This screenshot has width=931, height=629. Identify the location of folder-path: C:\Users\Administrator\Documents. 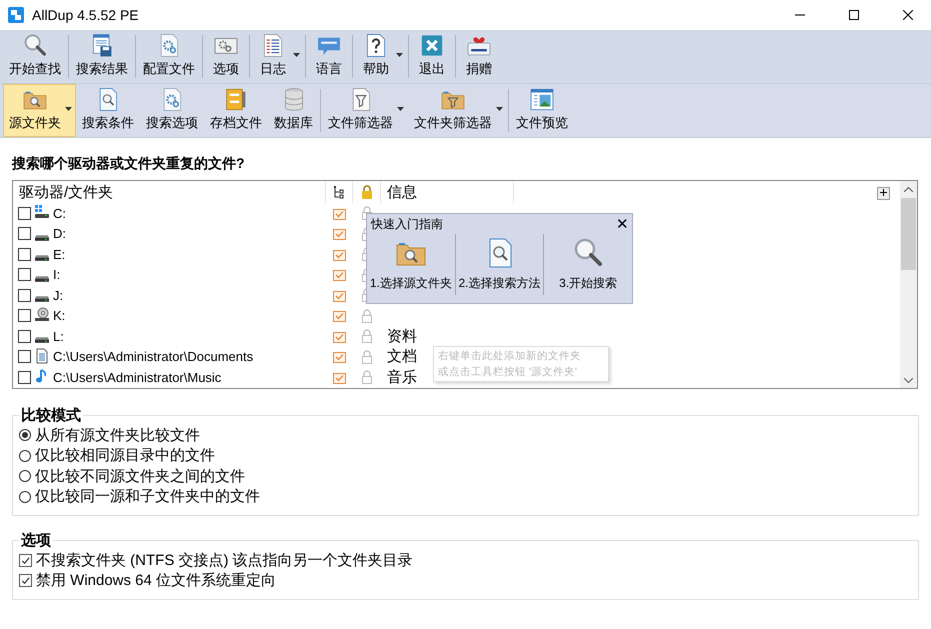
(153, 356).